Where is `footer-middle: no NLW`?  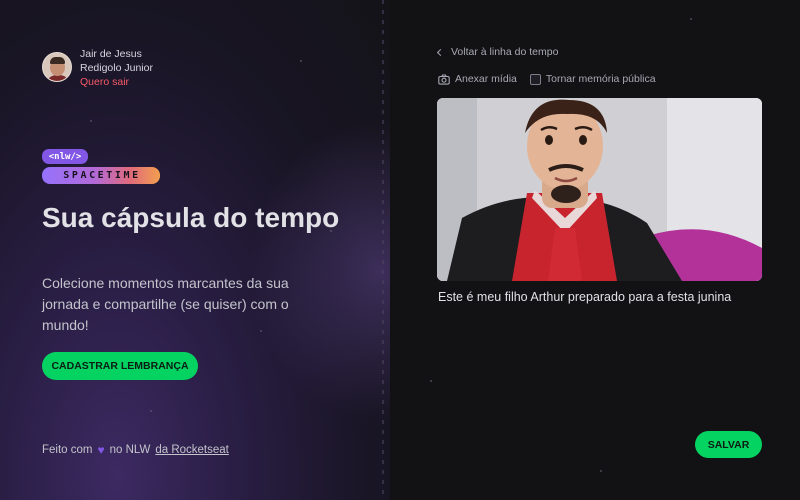
footer-middle: no NLW is located at coordinates (130, 450).